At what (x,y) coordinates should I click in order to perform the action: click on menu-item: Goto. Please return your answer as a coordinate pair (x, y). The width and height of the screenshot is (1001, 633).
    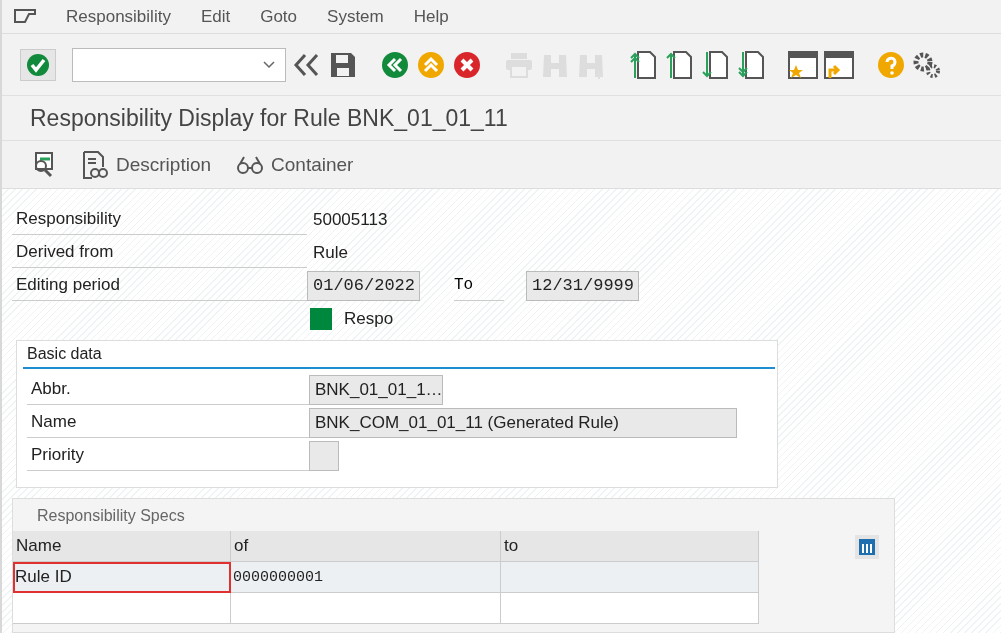
    Looking at the image, I should click on (279, 16).